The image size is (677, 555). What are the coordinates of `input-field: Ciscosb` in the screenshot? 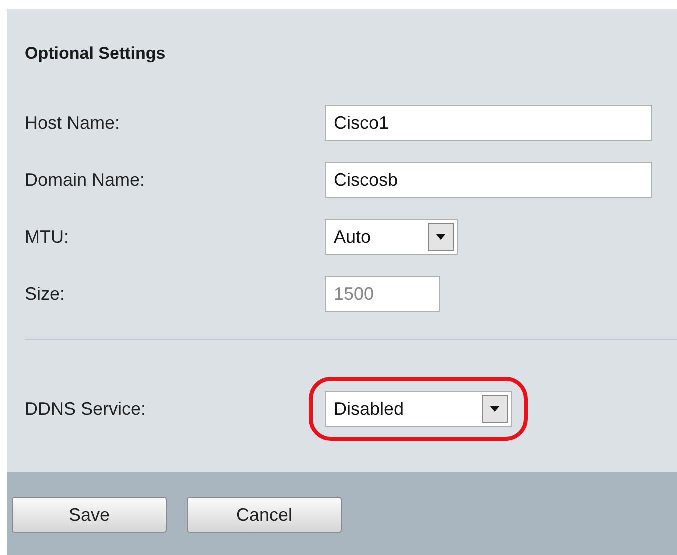 It's located at (488, 180).